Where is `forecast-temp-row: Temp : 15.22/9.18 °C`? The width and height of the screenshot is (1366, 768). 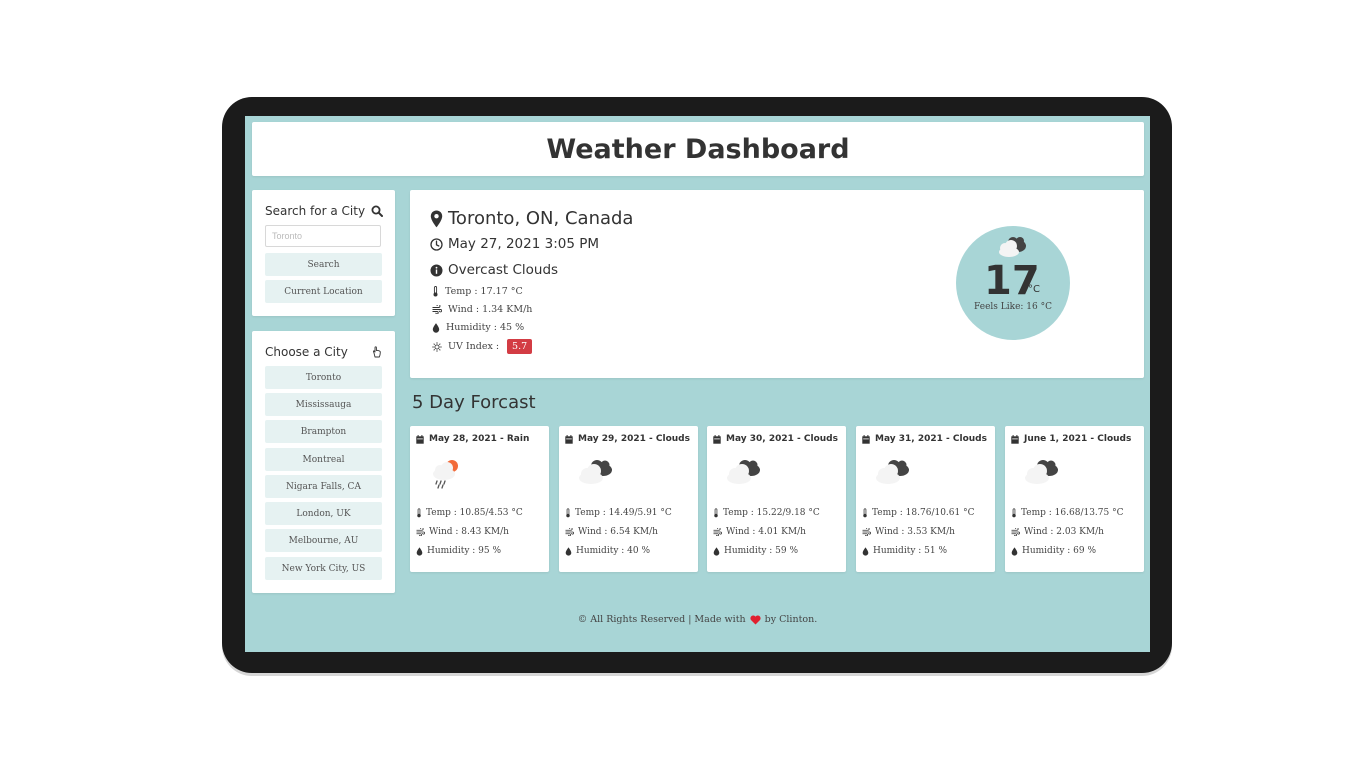 forecast-temp-row: Temp : 15.22/9.18 °C is located at coordinates (766, 513).